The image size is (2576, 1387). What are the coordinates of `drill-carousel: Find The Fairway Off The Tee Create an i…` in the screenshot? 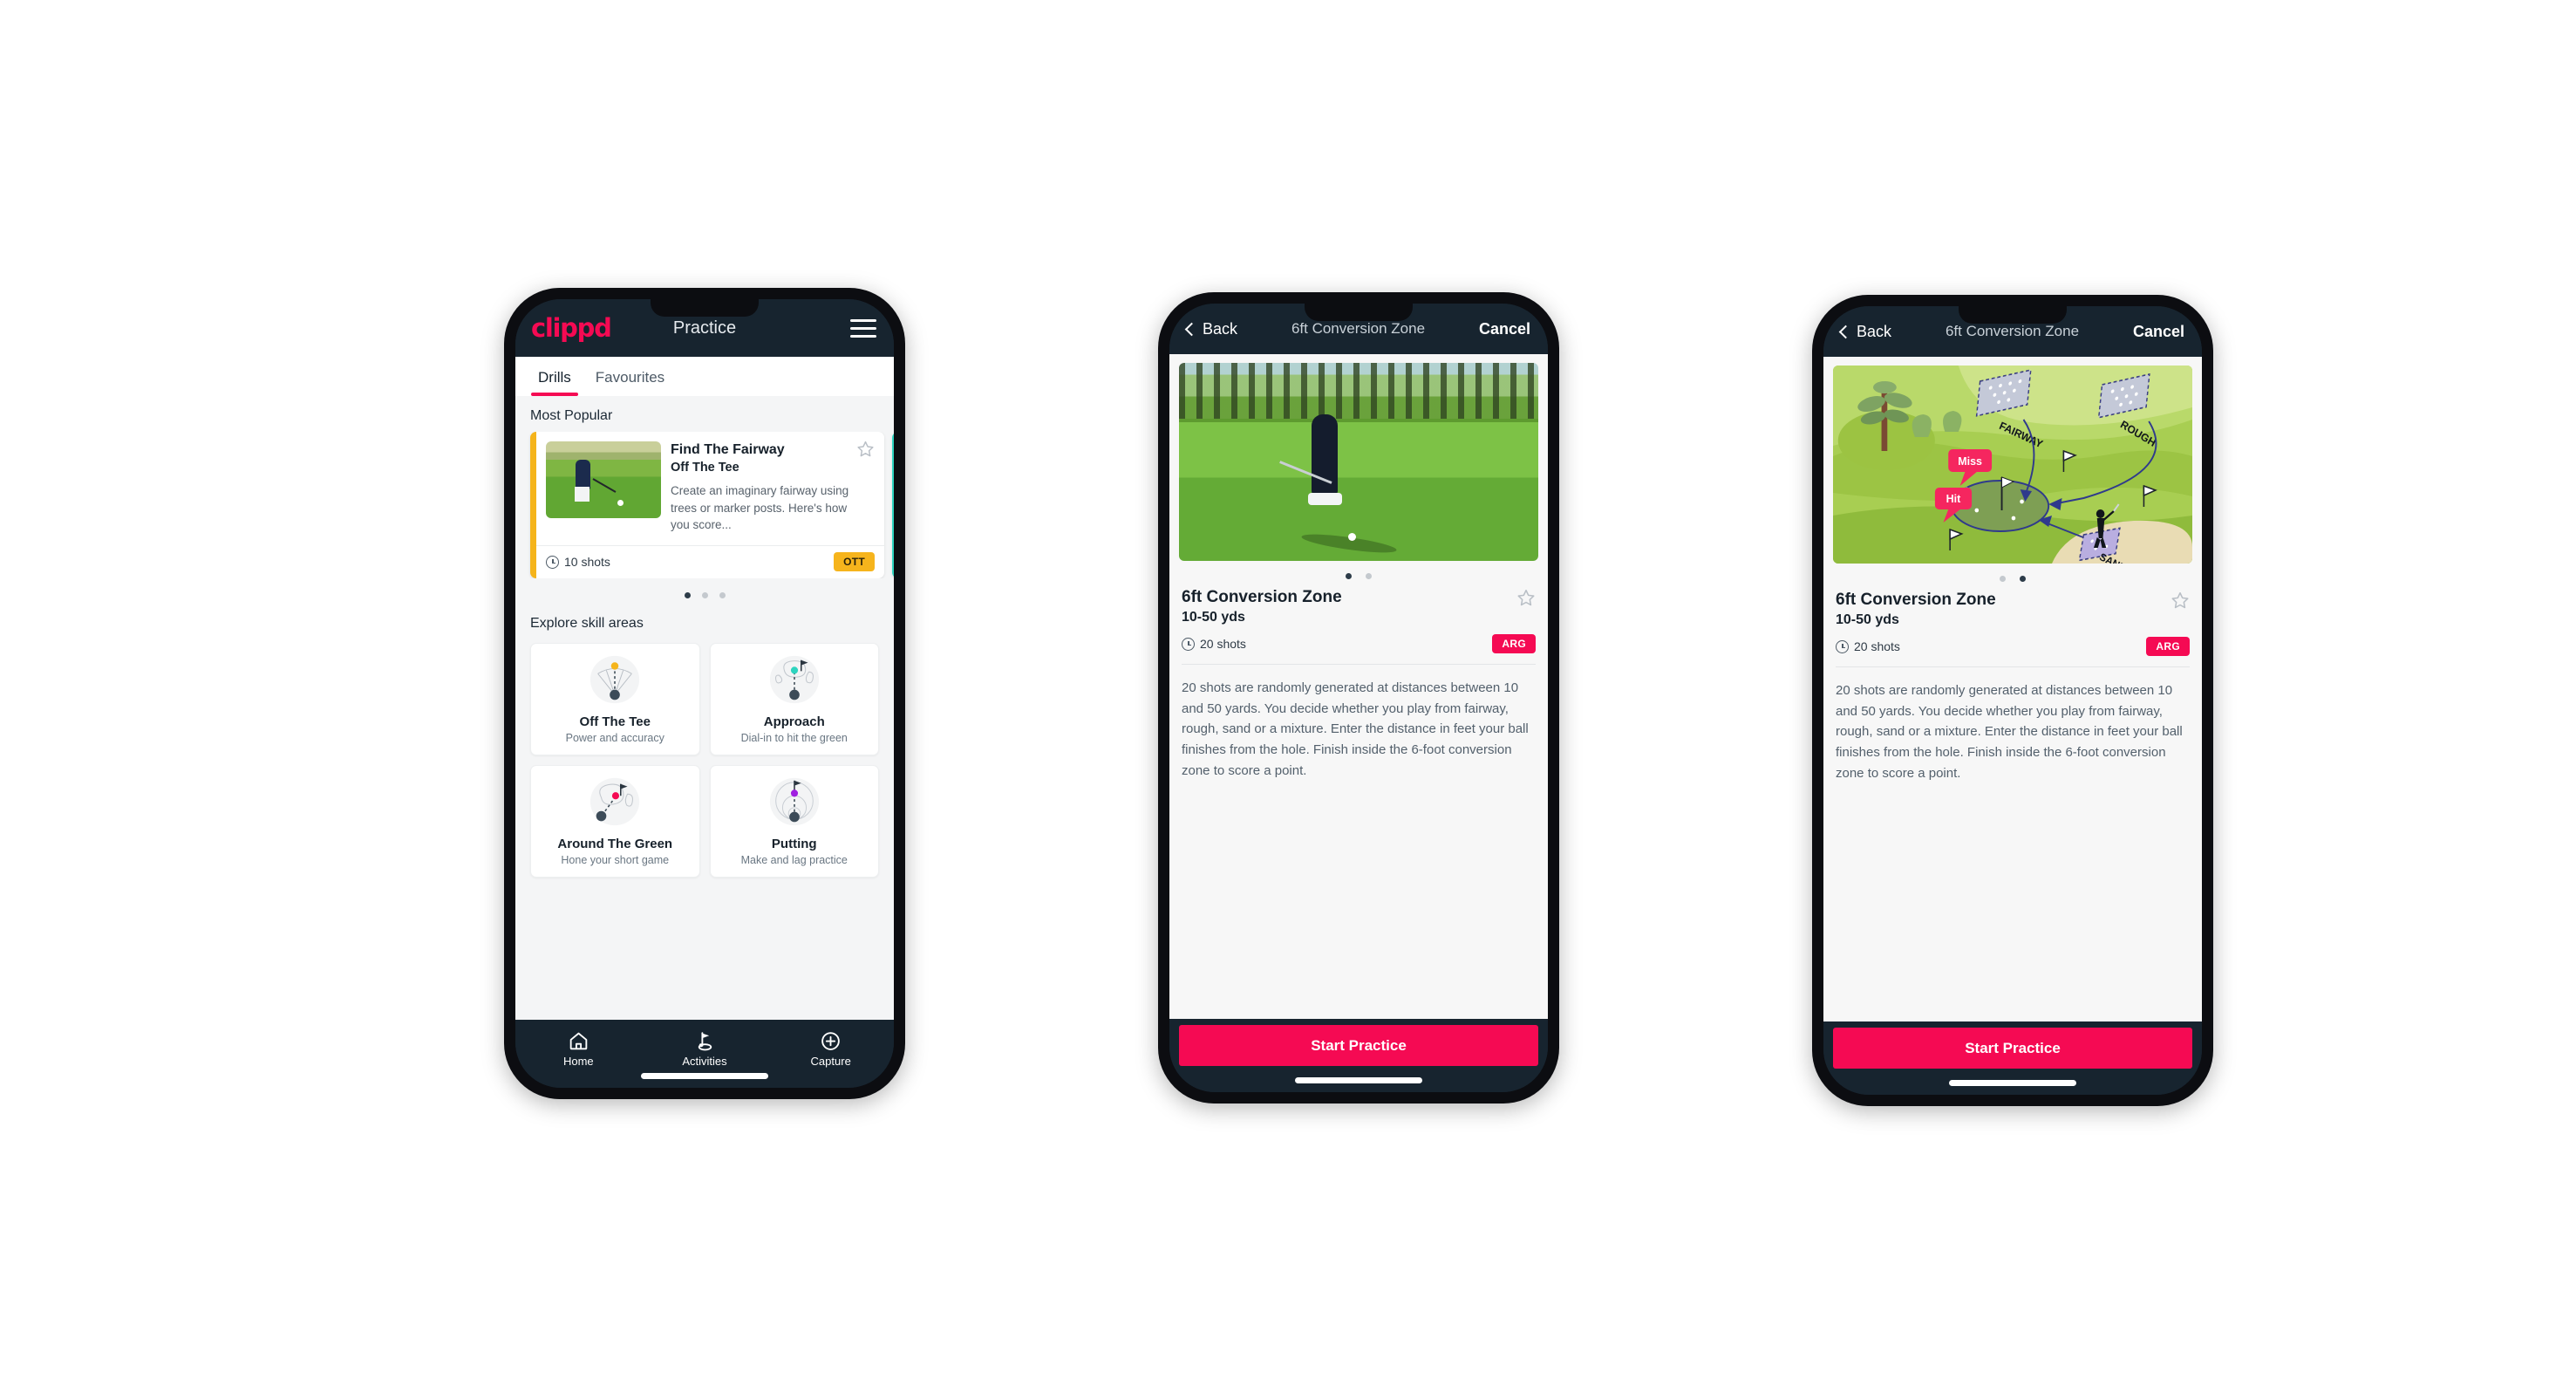 It's located at (704, 505).